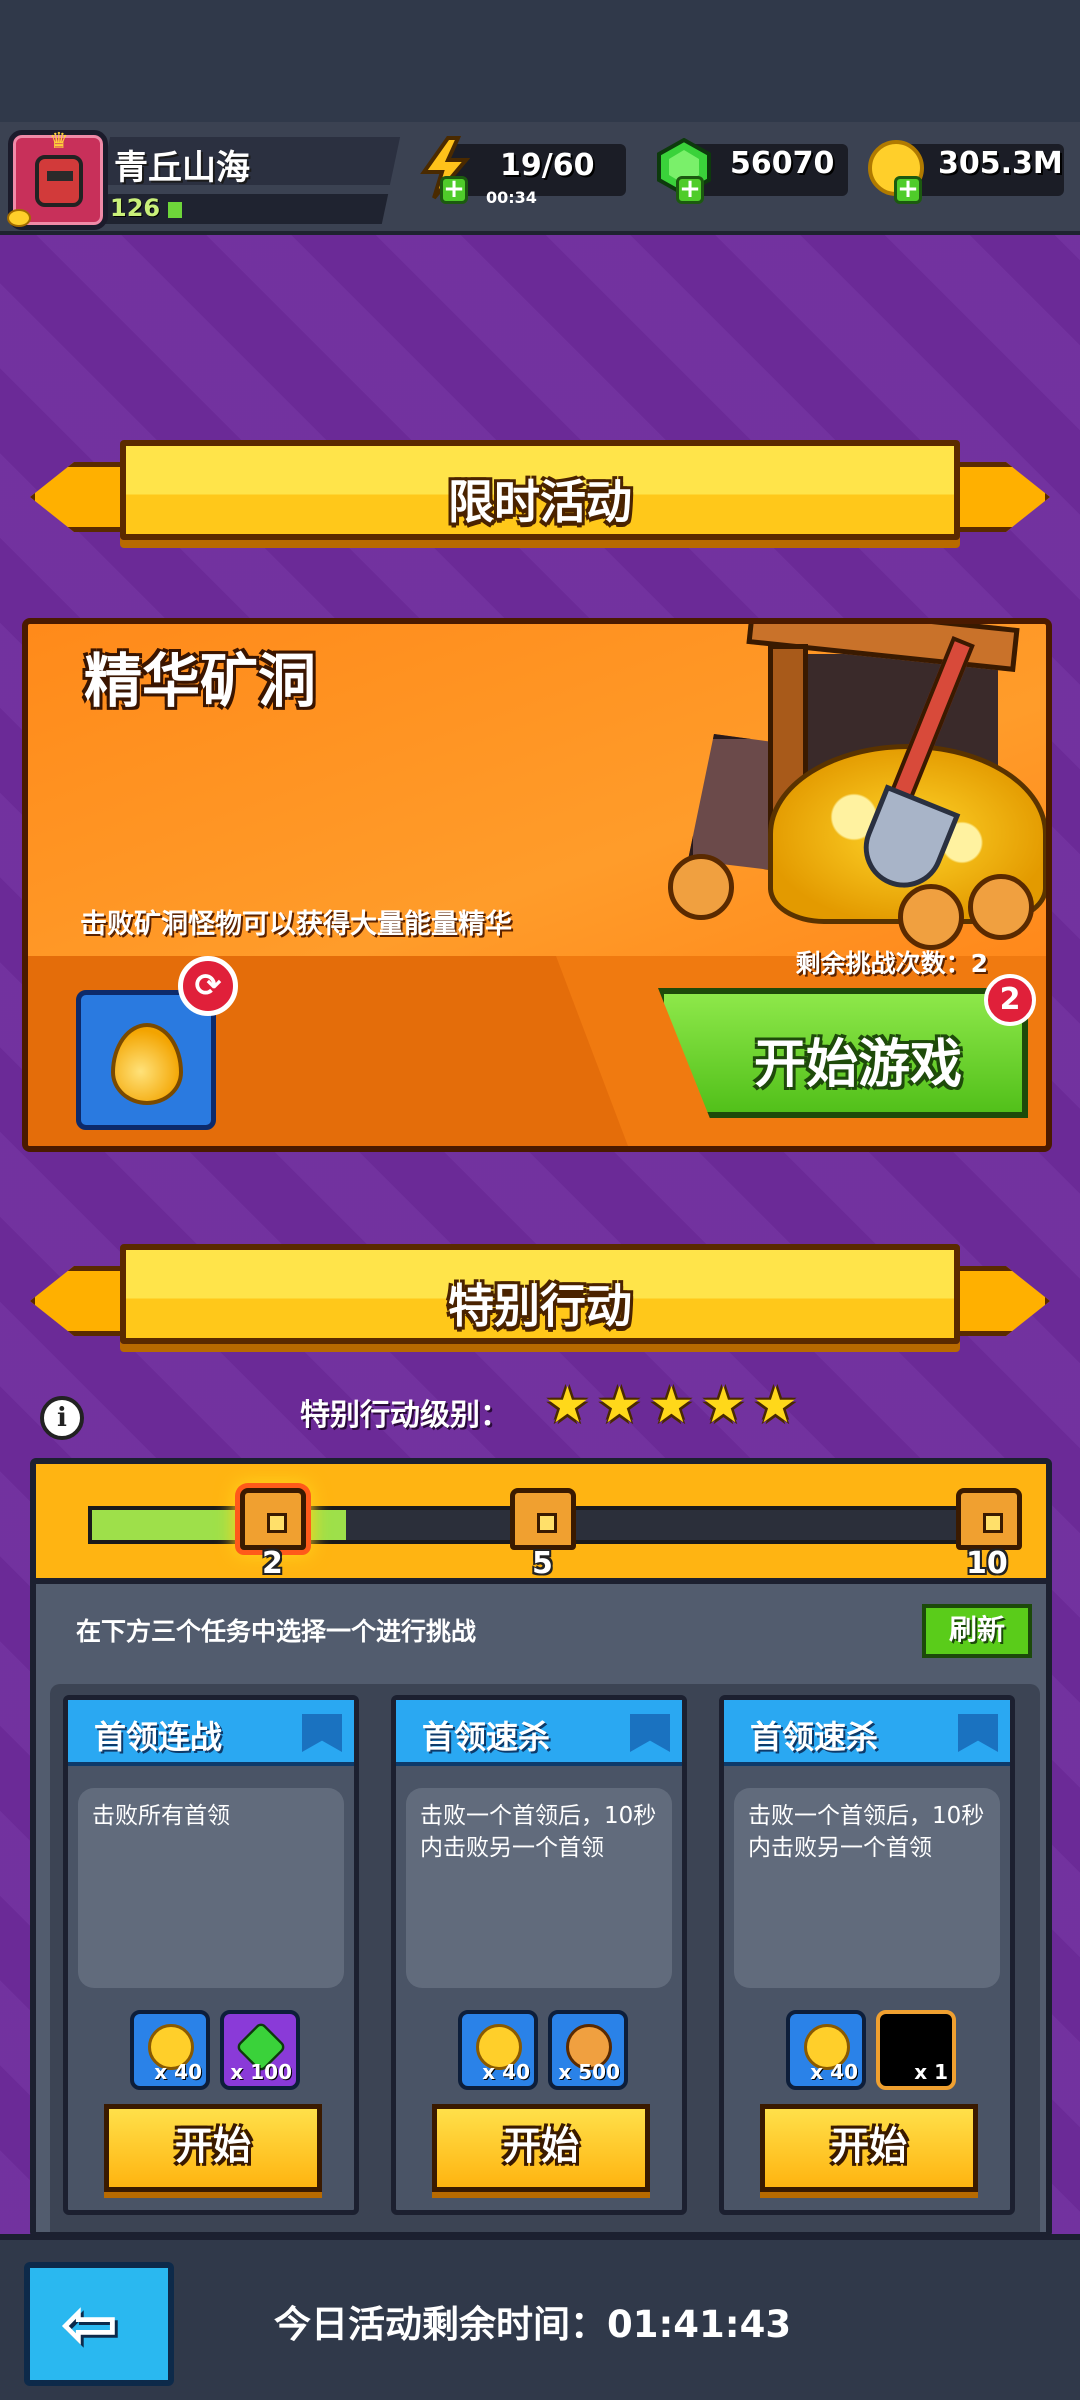 This screenshot has height=2400, width=1080. I want to click on task-instruction: 在下方三个任务中选择一个进行挑战, so click(276, 1631).